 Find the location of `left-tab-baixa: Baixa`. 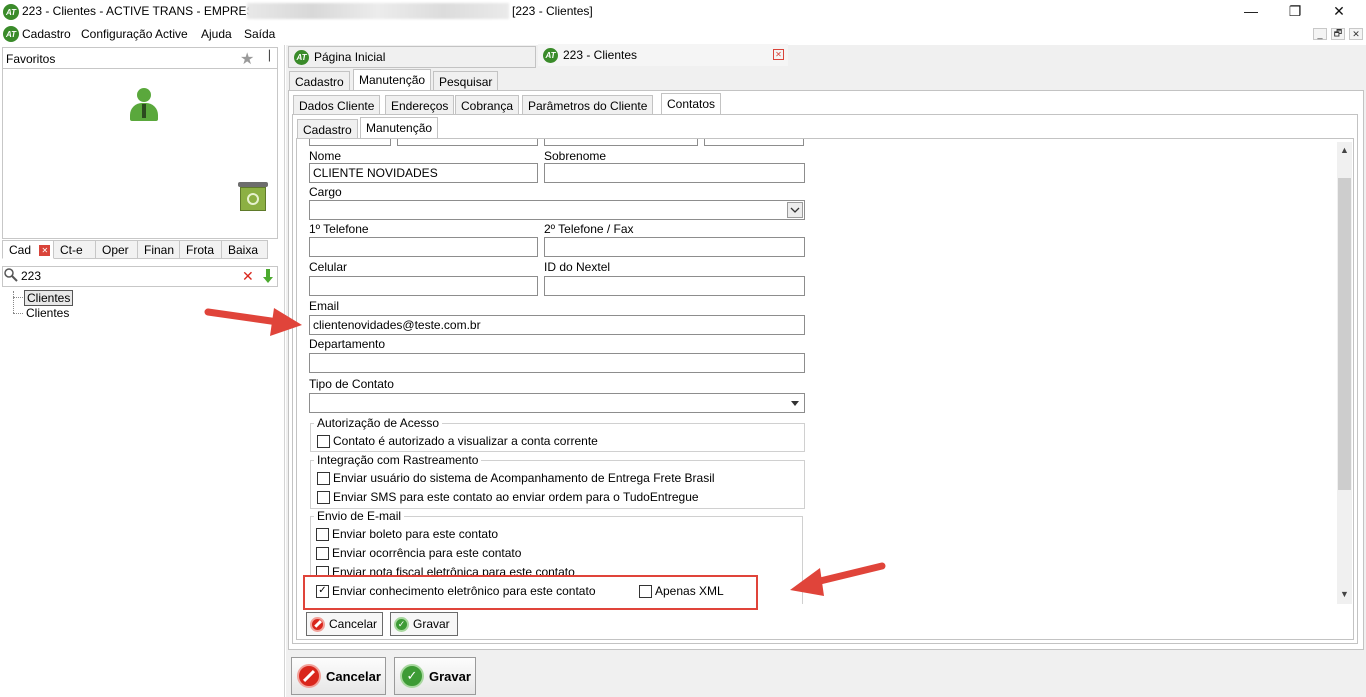

left-tab-baixa: Baixa is located at coordinates (245, 249).